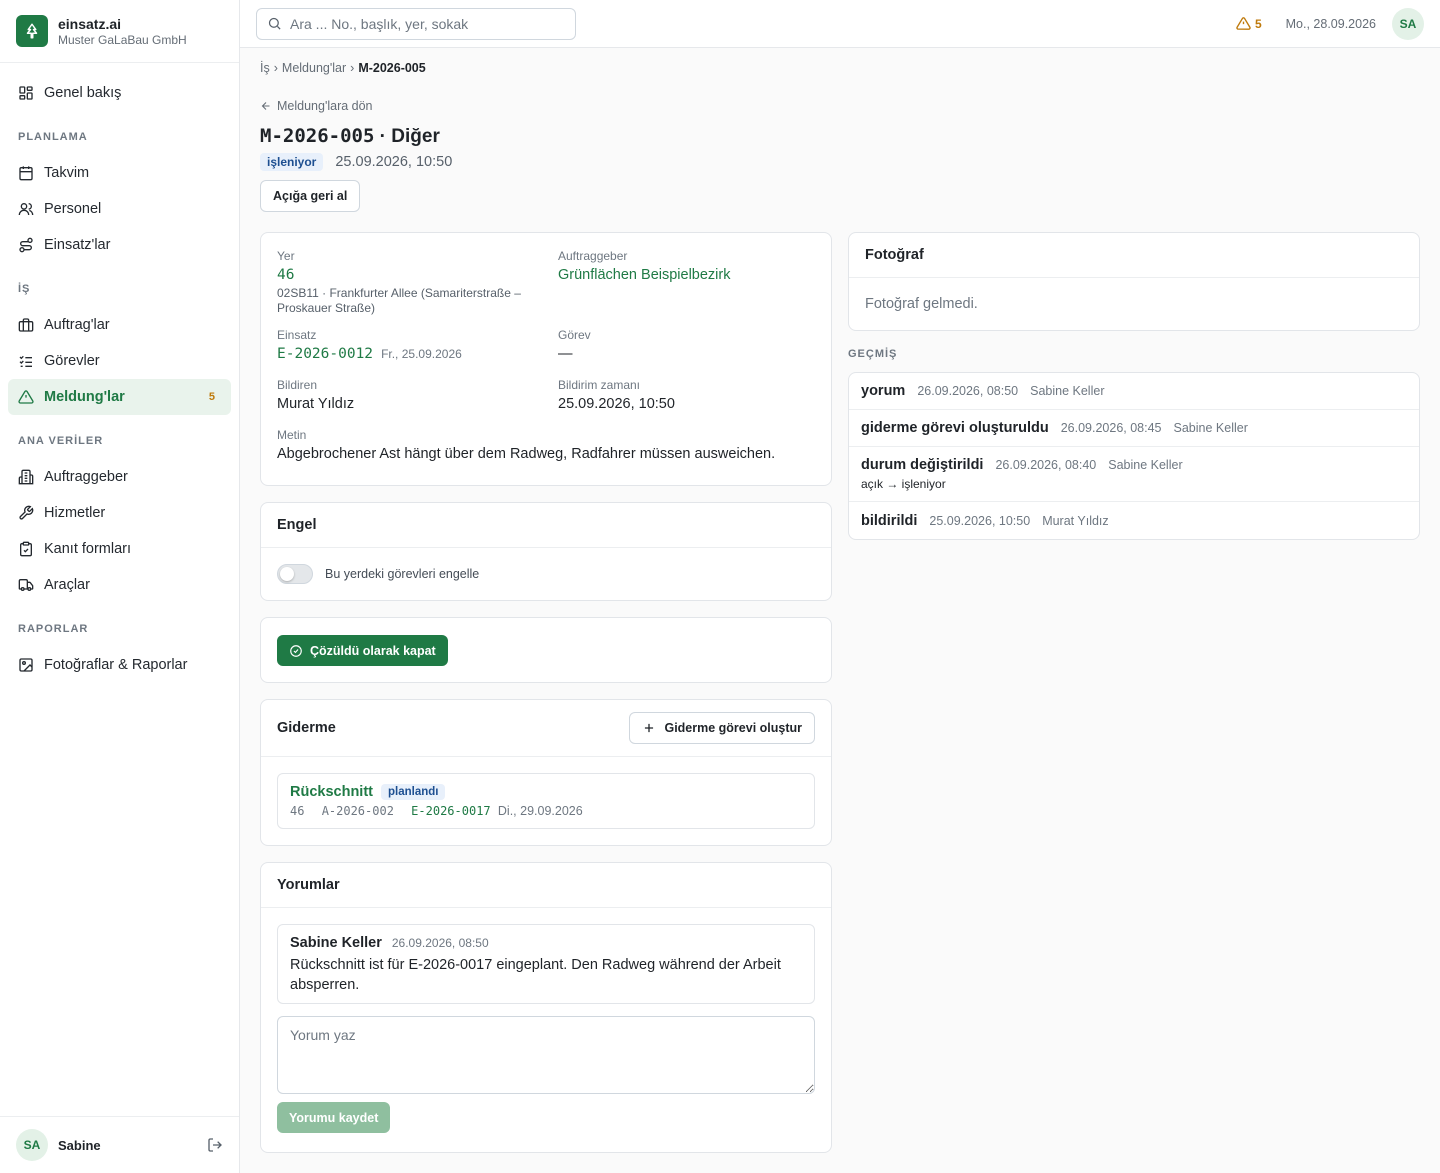  What do you see at coordinates (297, 385) in the screenshot?
I see `field-label: Bildiren` at bounding box center [297, 385].